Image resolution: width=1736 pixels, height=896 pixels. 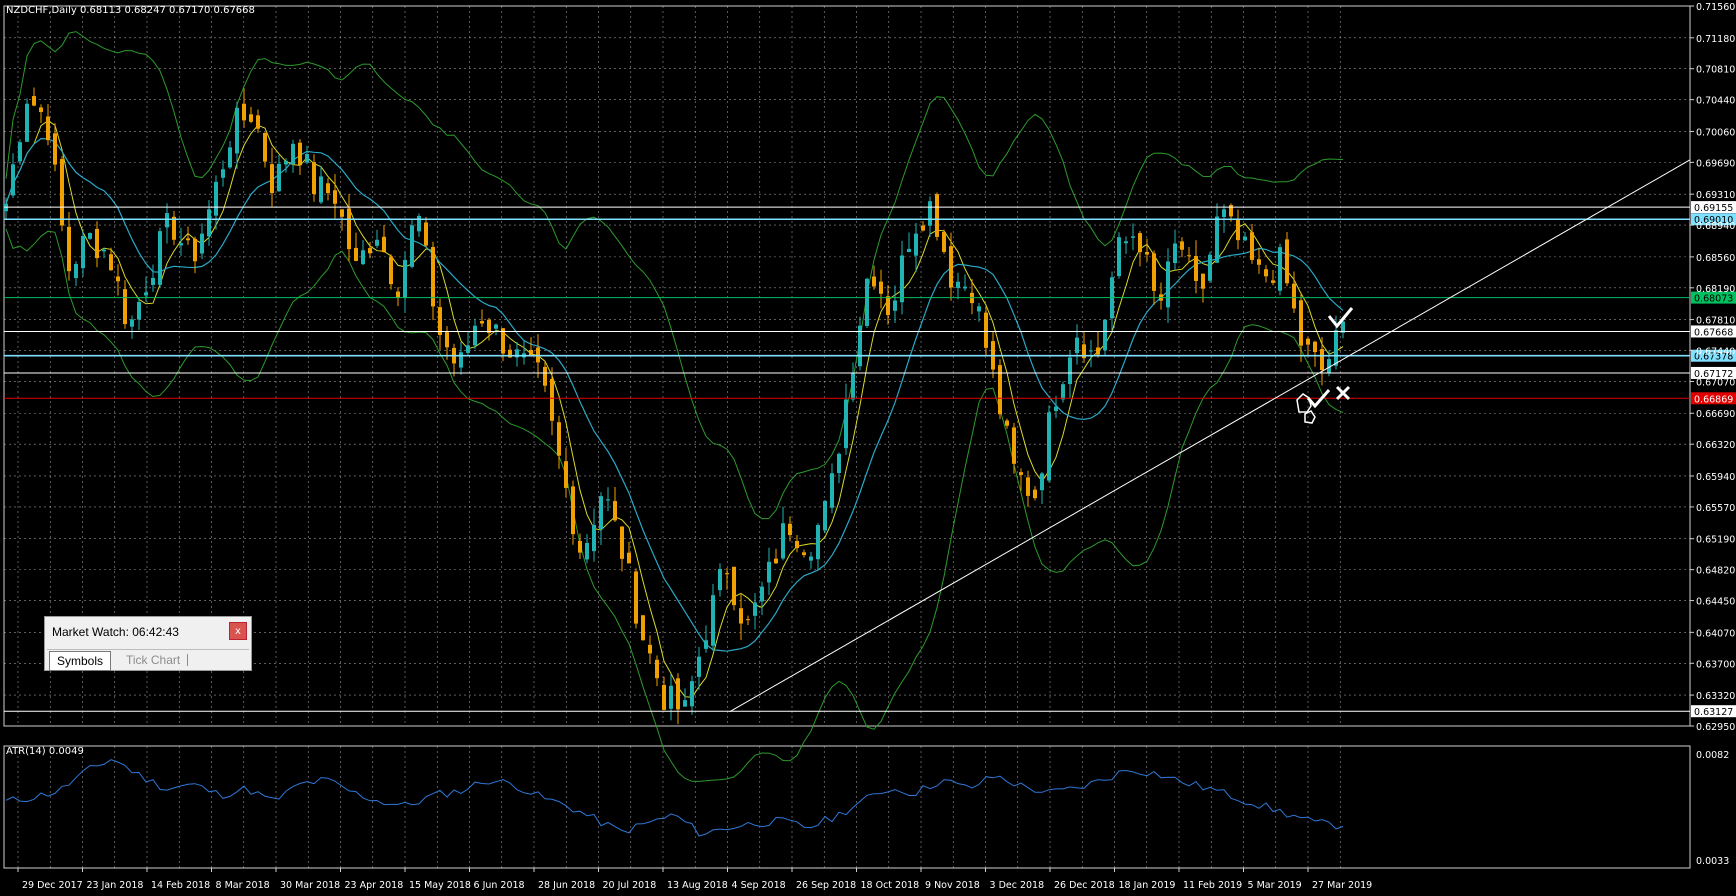 What do you see at coordinates (52, 885) in the screenshot?
I see `date-tick-label: 29 Dec 2017` at bounding box center [52, 885].